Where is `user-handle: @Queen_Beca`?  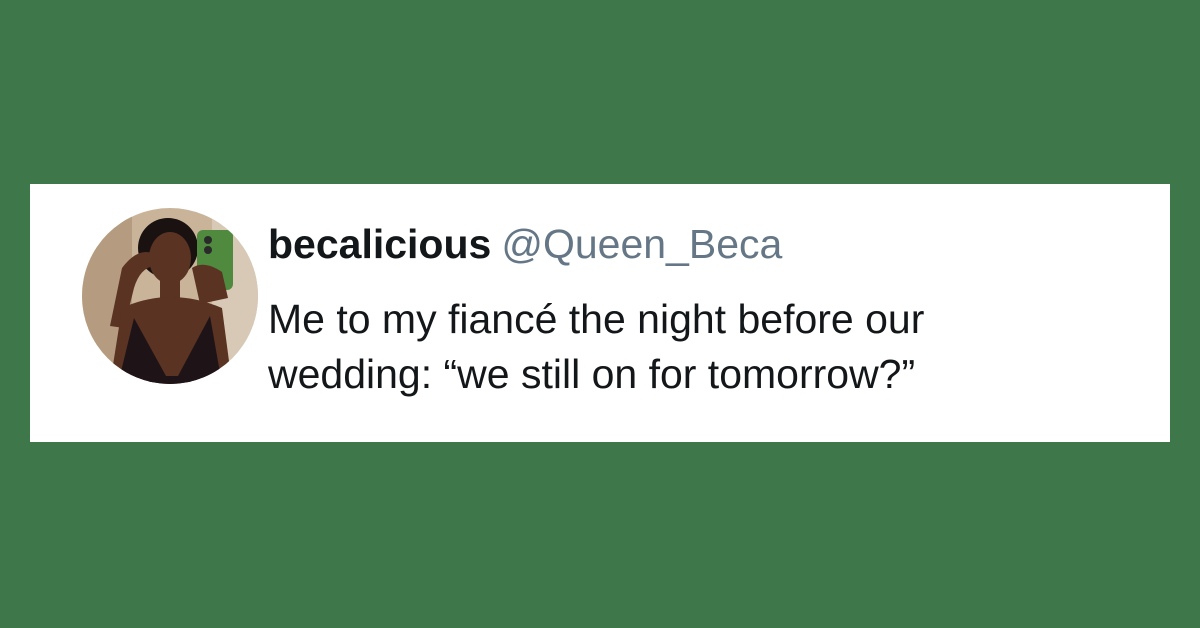
user-handle: @Queen_Beca is located at coordinates (641, 244).